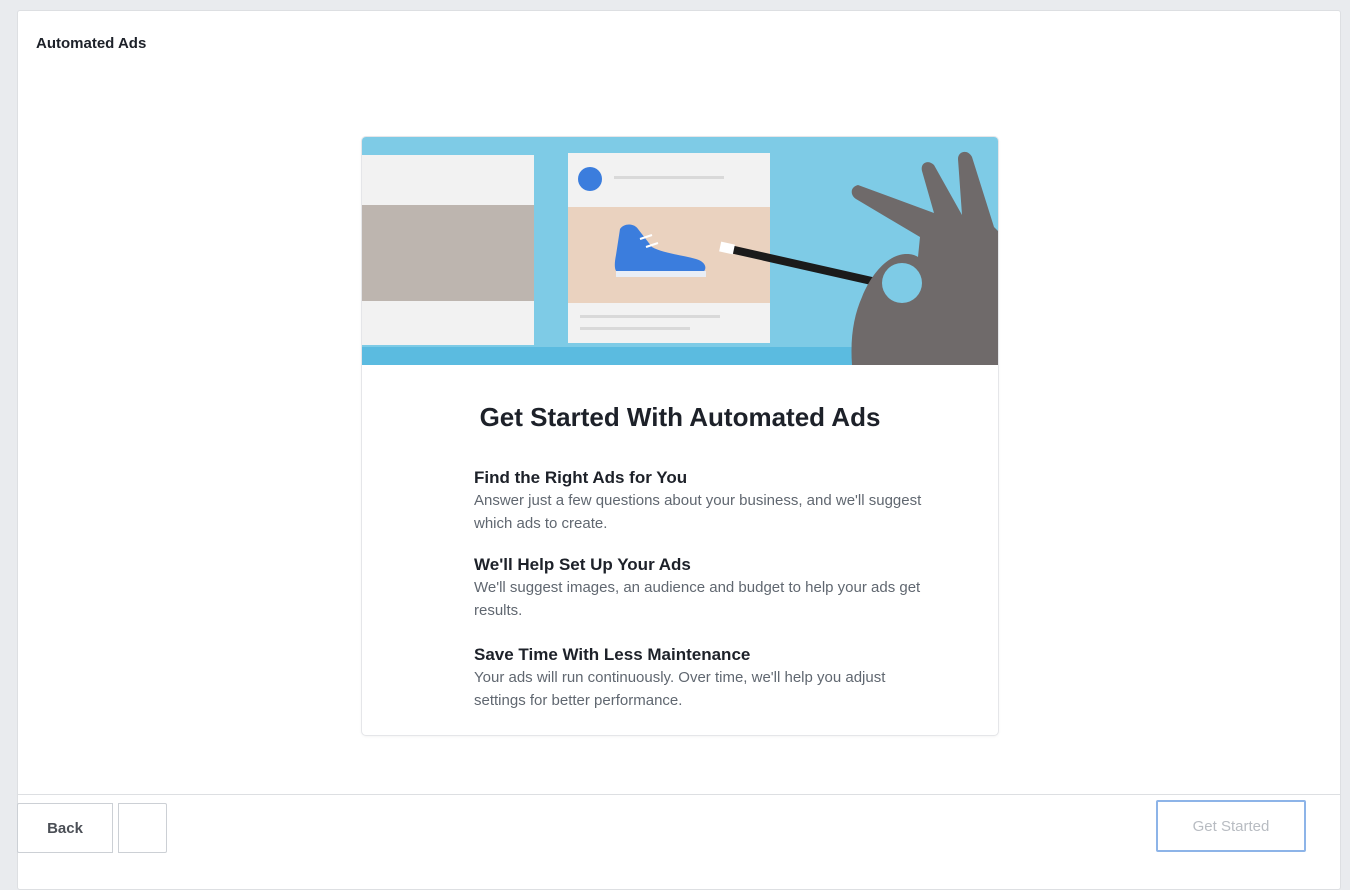 The image size is (1350, 890). Describe the element at coordinates (142, 828) in the screenshot. I see `secondary-button` at that location.